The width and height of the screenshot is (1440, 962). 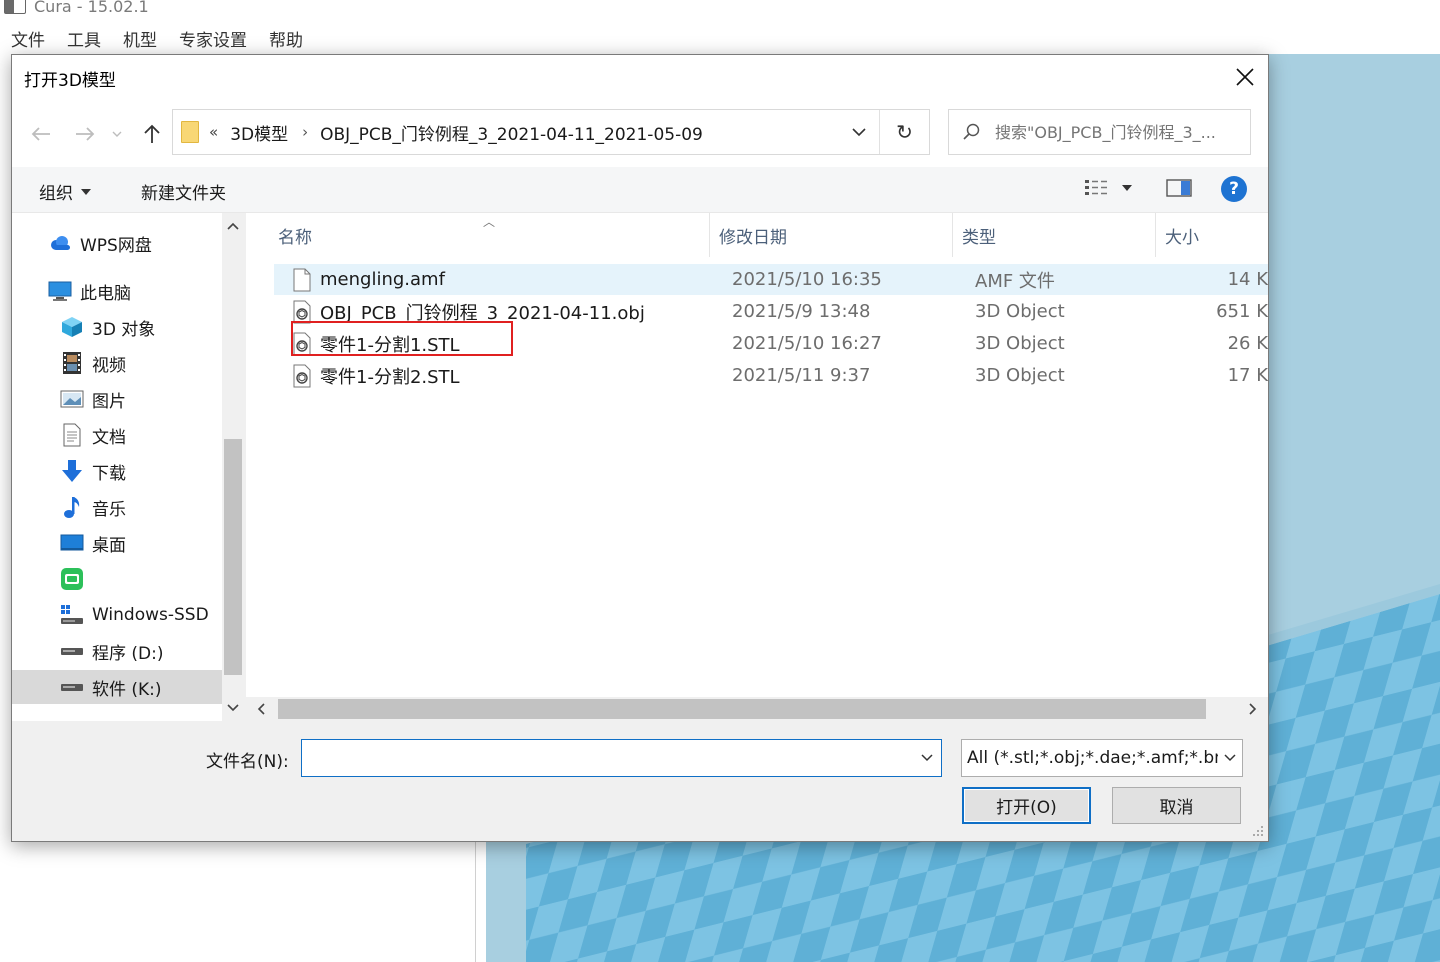 What do you see at coordinates (368, 279) in the screenshot?
I see `file-name-cell: mengling.amf` at bounding box center [368, 279].